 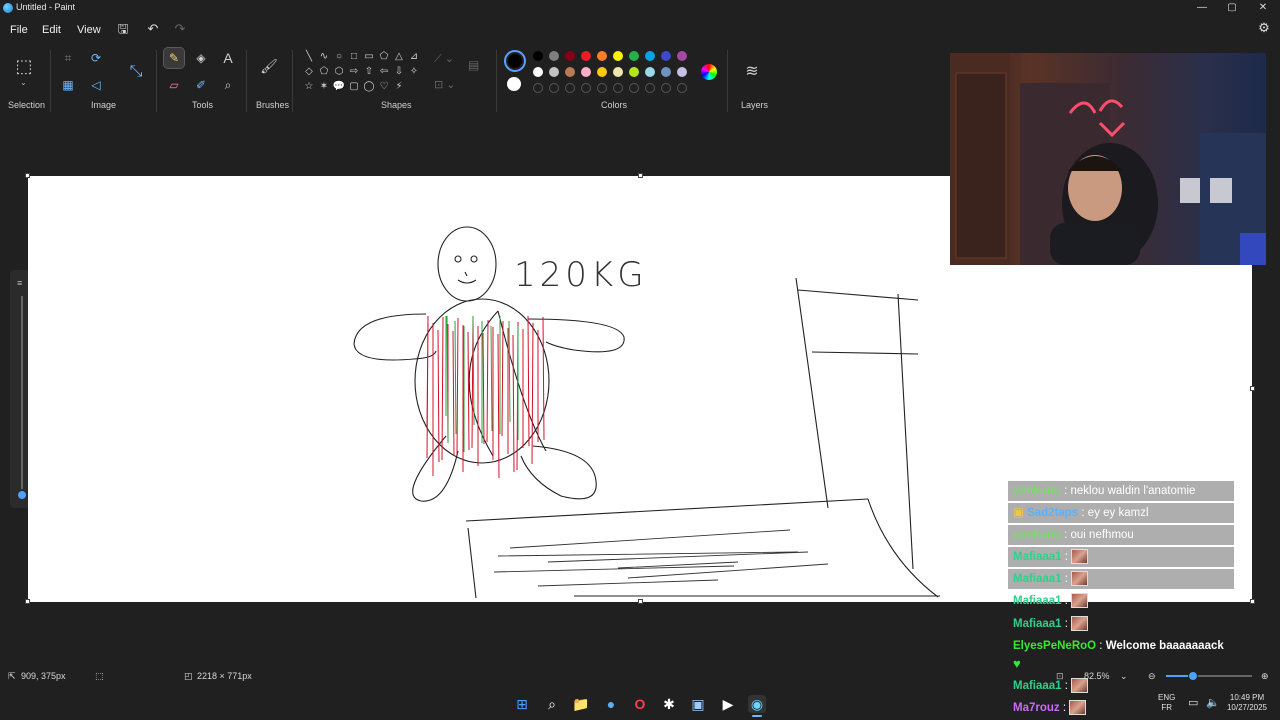 What do you see at coordinates (339, 57) in the screenshot?
I see `shape-item: ○` at bounding box center [339, 57].